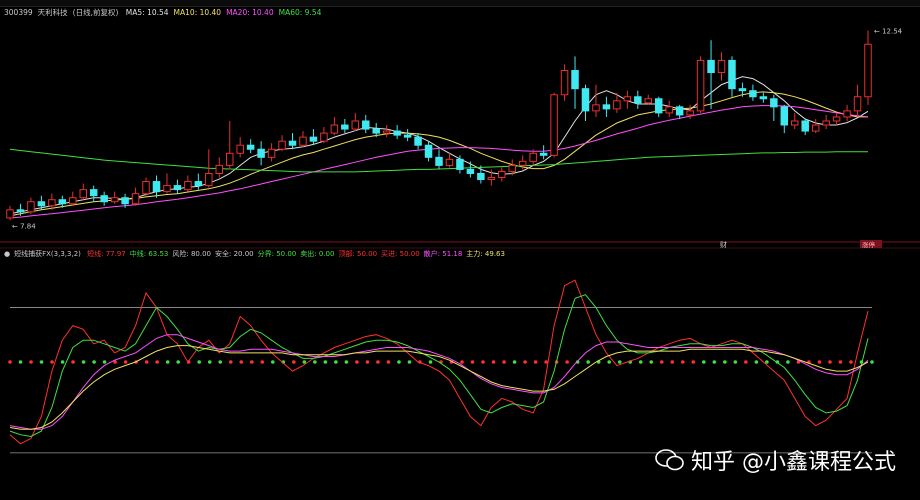  Describe the element at coordinates (723, 244) in the screenshot. I see `marker-cai: 财` at that location.